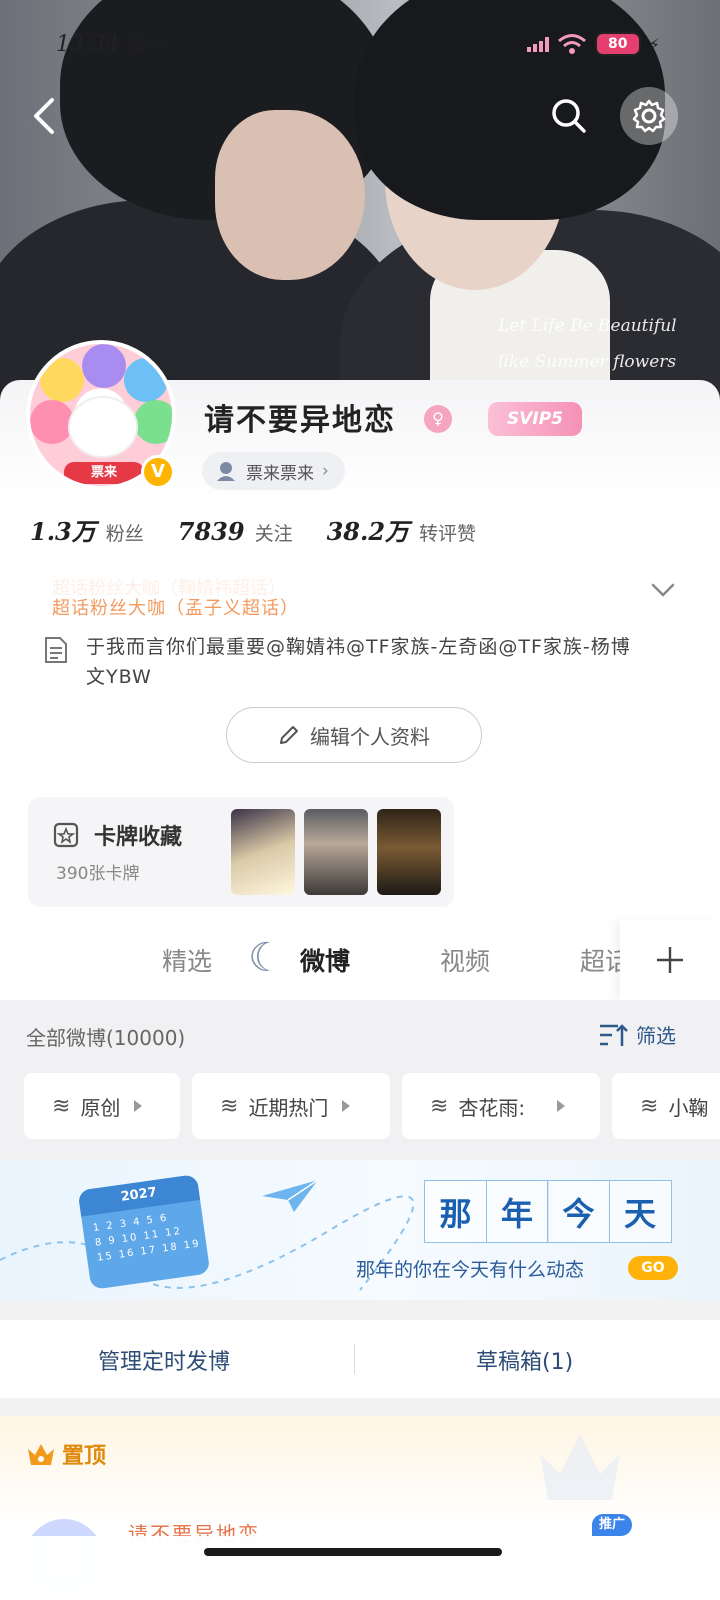  Describe the element at coordinates (571, 44) in the screenshot. I see `wifi-icon` at that location.